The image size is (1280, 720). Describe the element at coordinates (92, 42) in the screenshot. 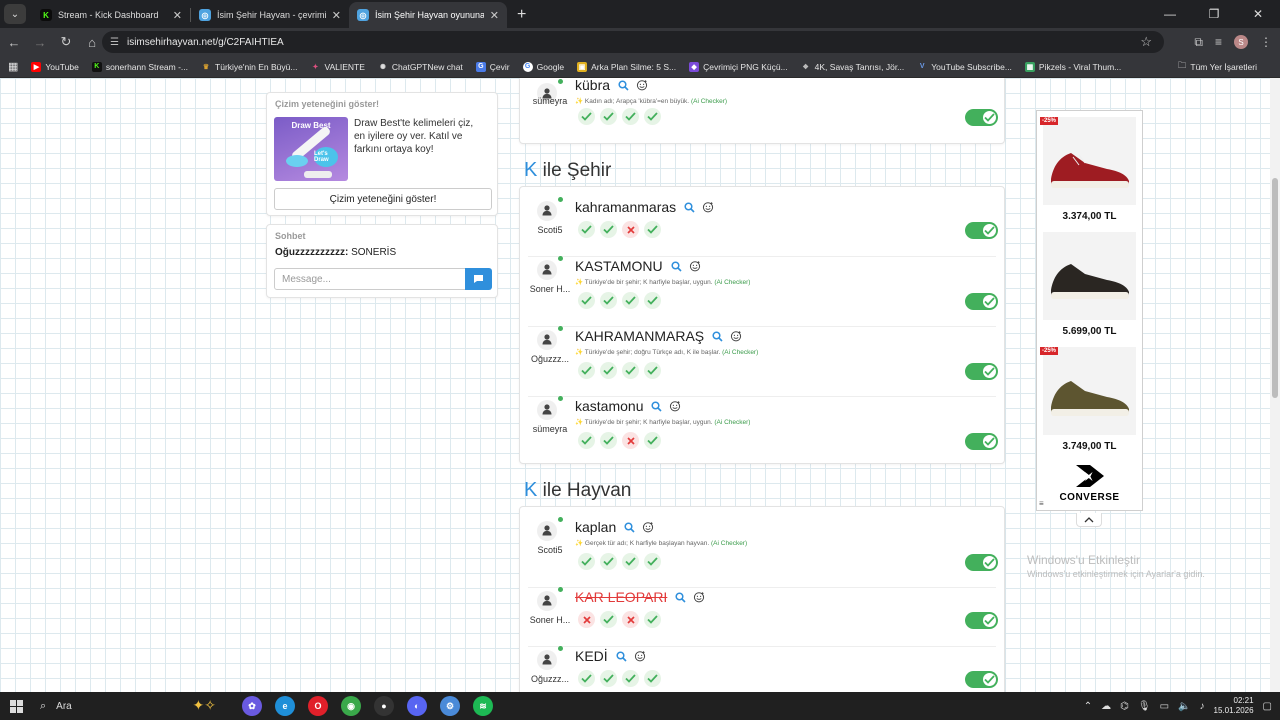

I see `home-icon: ⌂` at that location.